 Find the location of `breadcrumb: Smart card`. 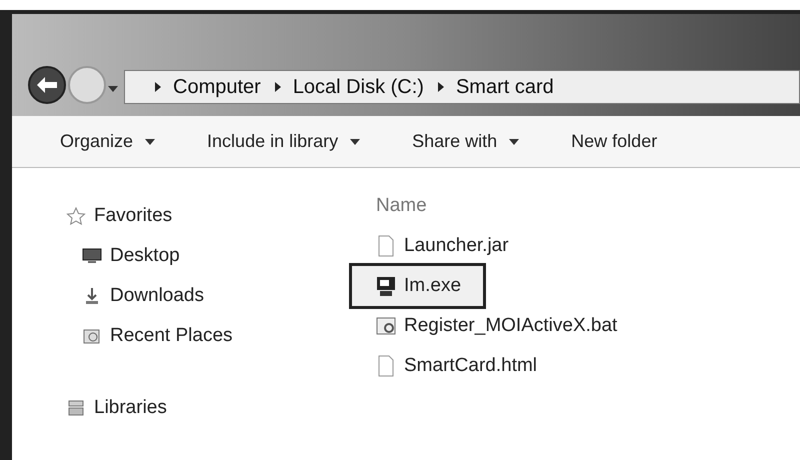

breadcrumb: Smart card is located at coordinates (505, 87).